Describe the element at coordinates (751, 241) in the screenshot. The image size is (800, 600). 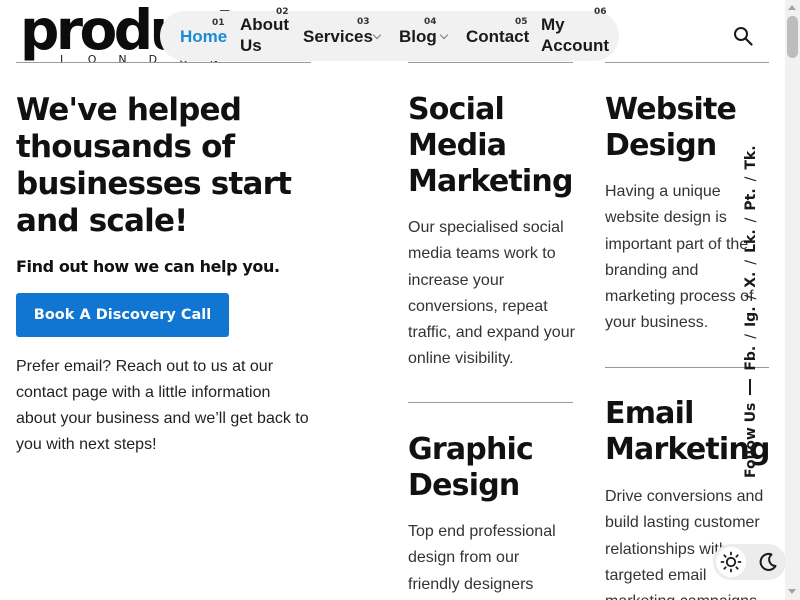
I see `social-link-linkedin: Lk.` at that location.